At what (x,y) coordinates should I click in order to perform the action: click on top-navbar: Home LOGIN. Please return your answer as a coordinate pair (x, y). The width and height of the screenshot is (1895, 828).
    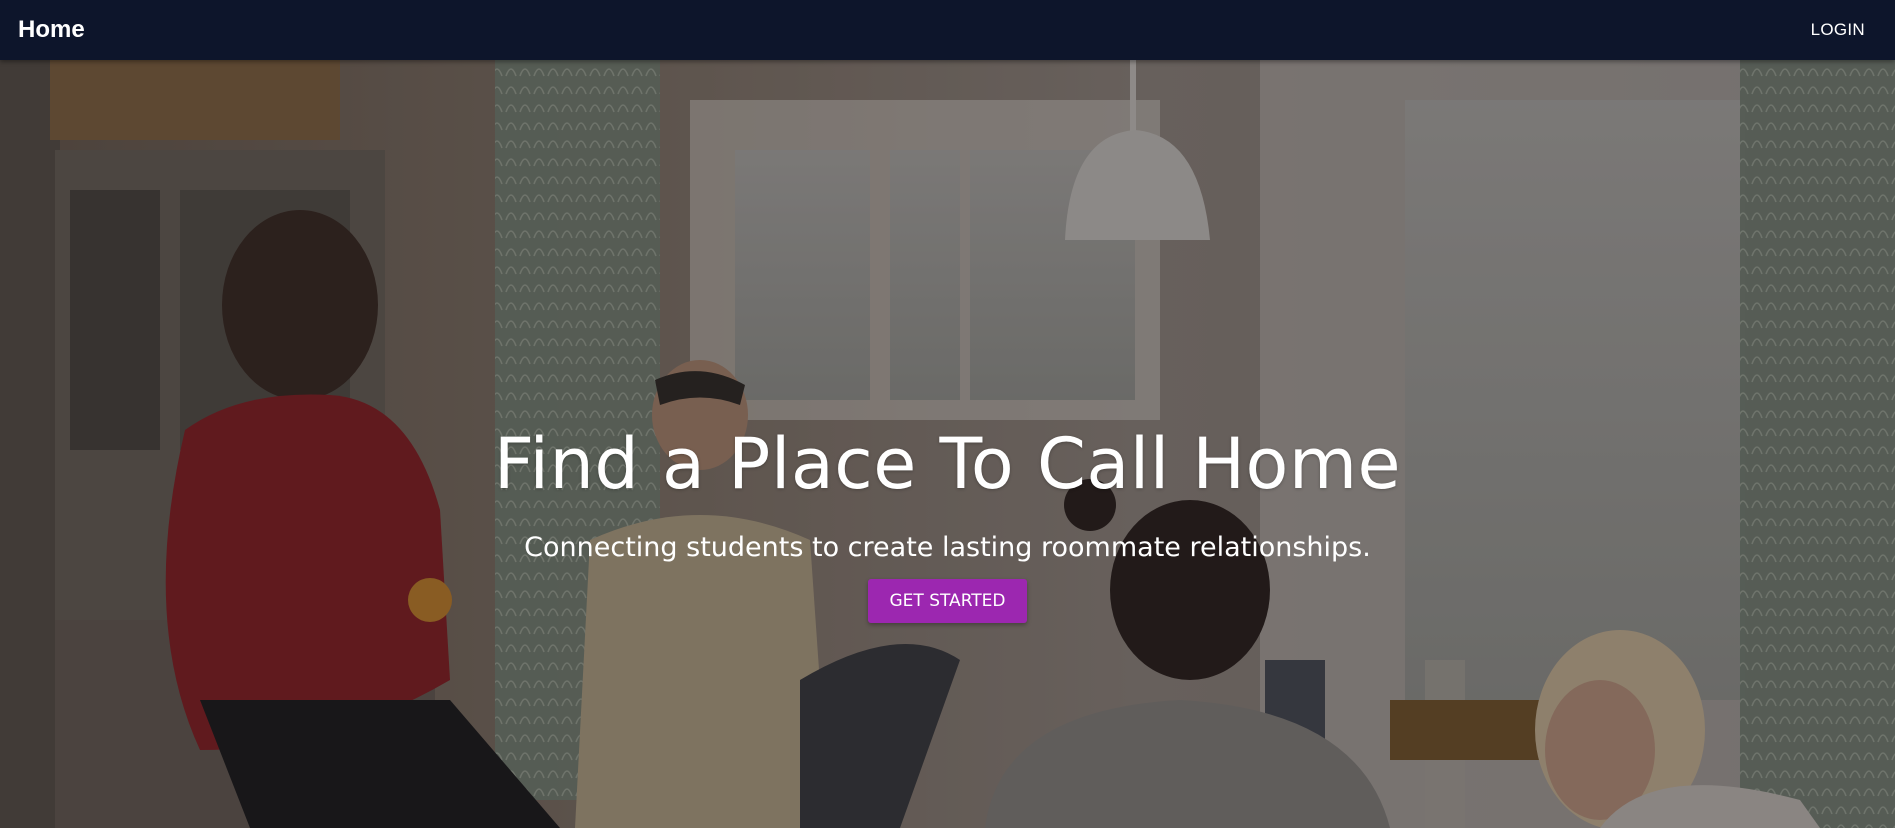
    Looking at the image, I should click on (947, 30).